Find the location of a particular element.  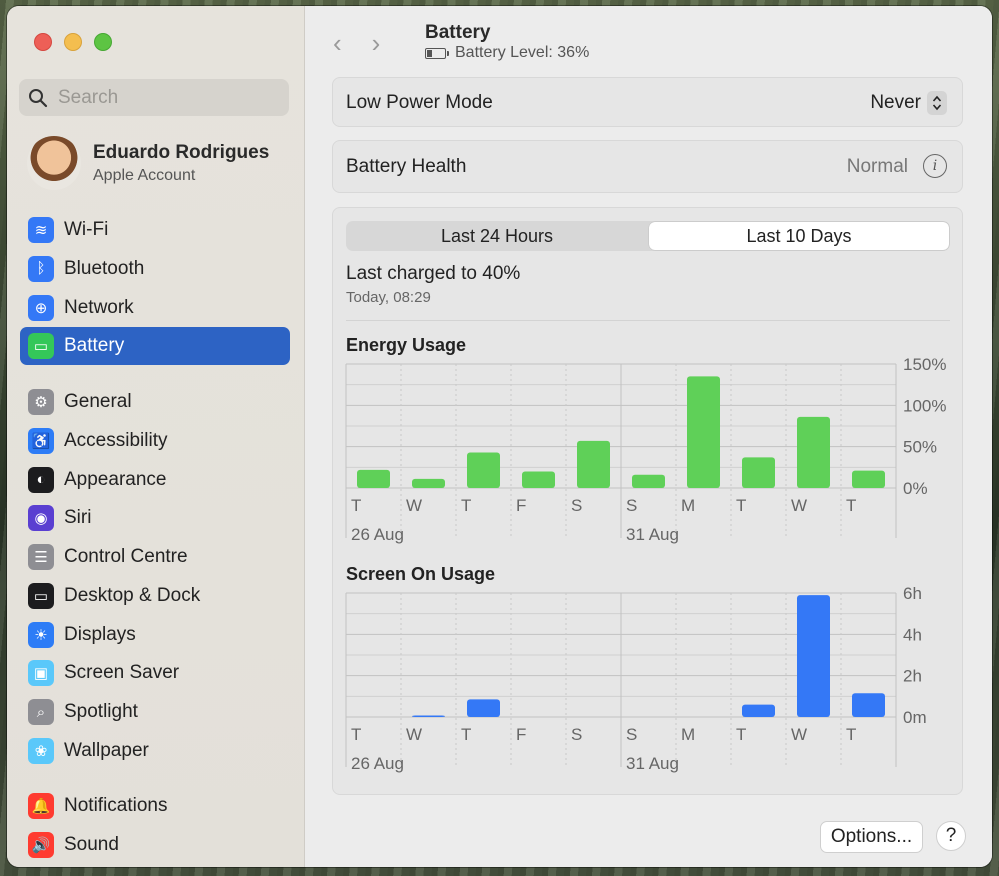

forward-button: › is located at coordinates (376, 43).